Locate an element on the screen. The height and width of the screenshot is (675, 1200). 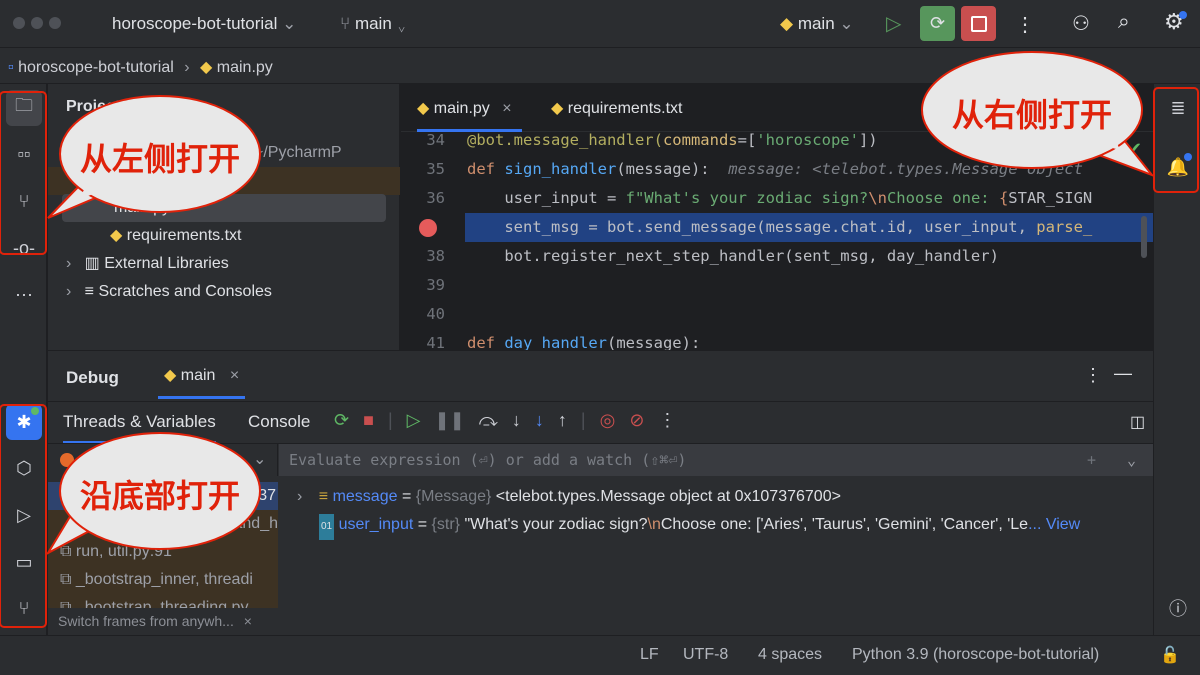
callout-left-text: 从左侧打开 is located at coordinates (160, 159).